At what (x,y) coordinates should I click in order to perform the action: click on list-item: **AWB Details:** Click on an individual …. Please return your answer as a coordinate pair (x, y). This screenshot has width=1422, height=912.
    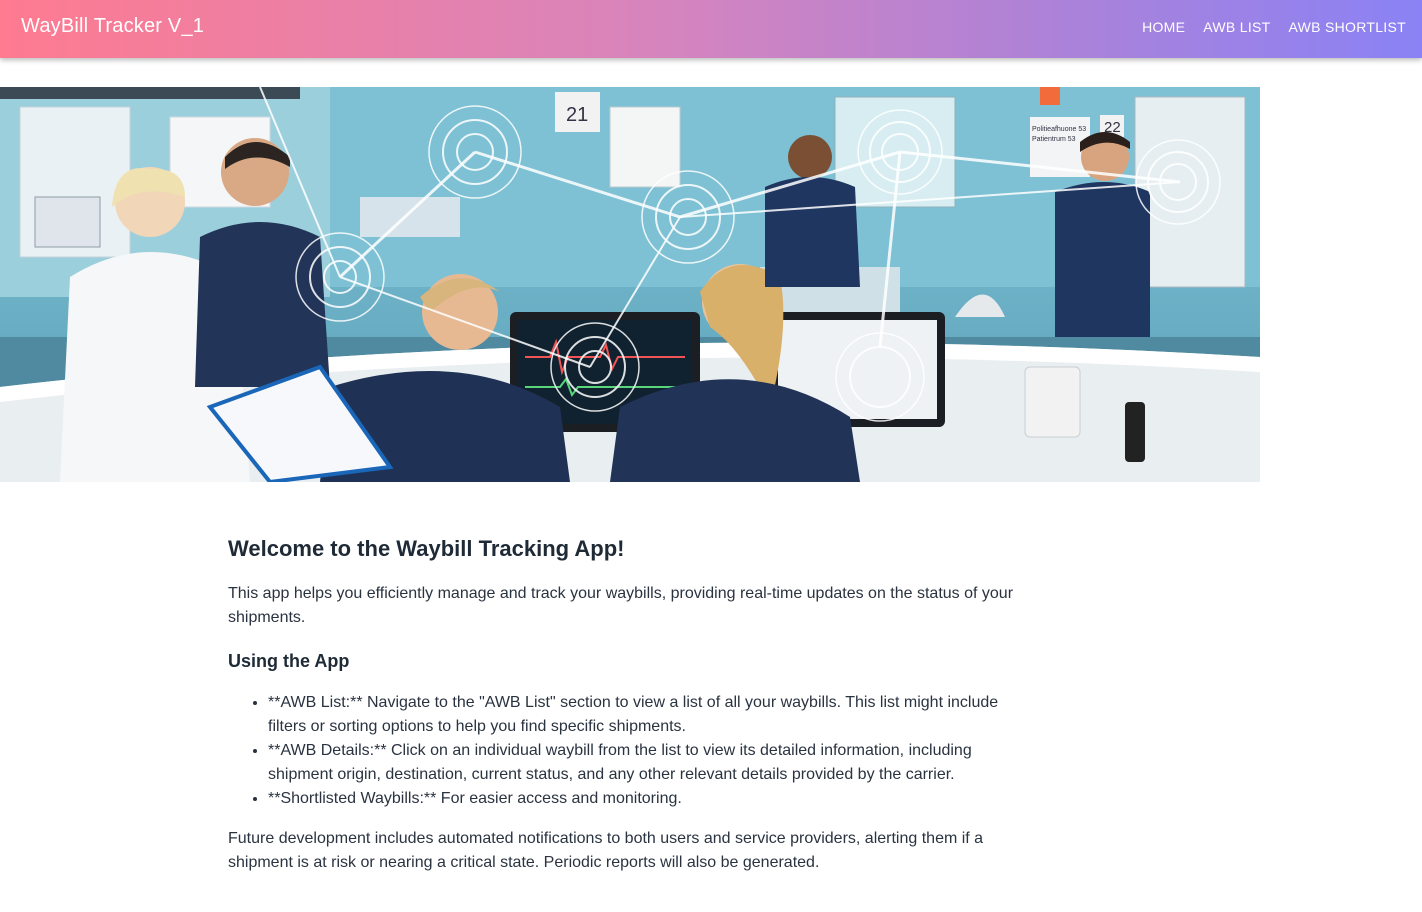
    Looking at the image, I should click on (648, 763).